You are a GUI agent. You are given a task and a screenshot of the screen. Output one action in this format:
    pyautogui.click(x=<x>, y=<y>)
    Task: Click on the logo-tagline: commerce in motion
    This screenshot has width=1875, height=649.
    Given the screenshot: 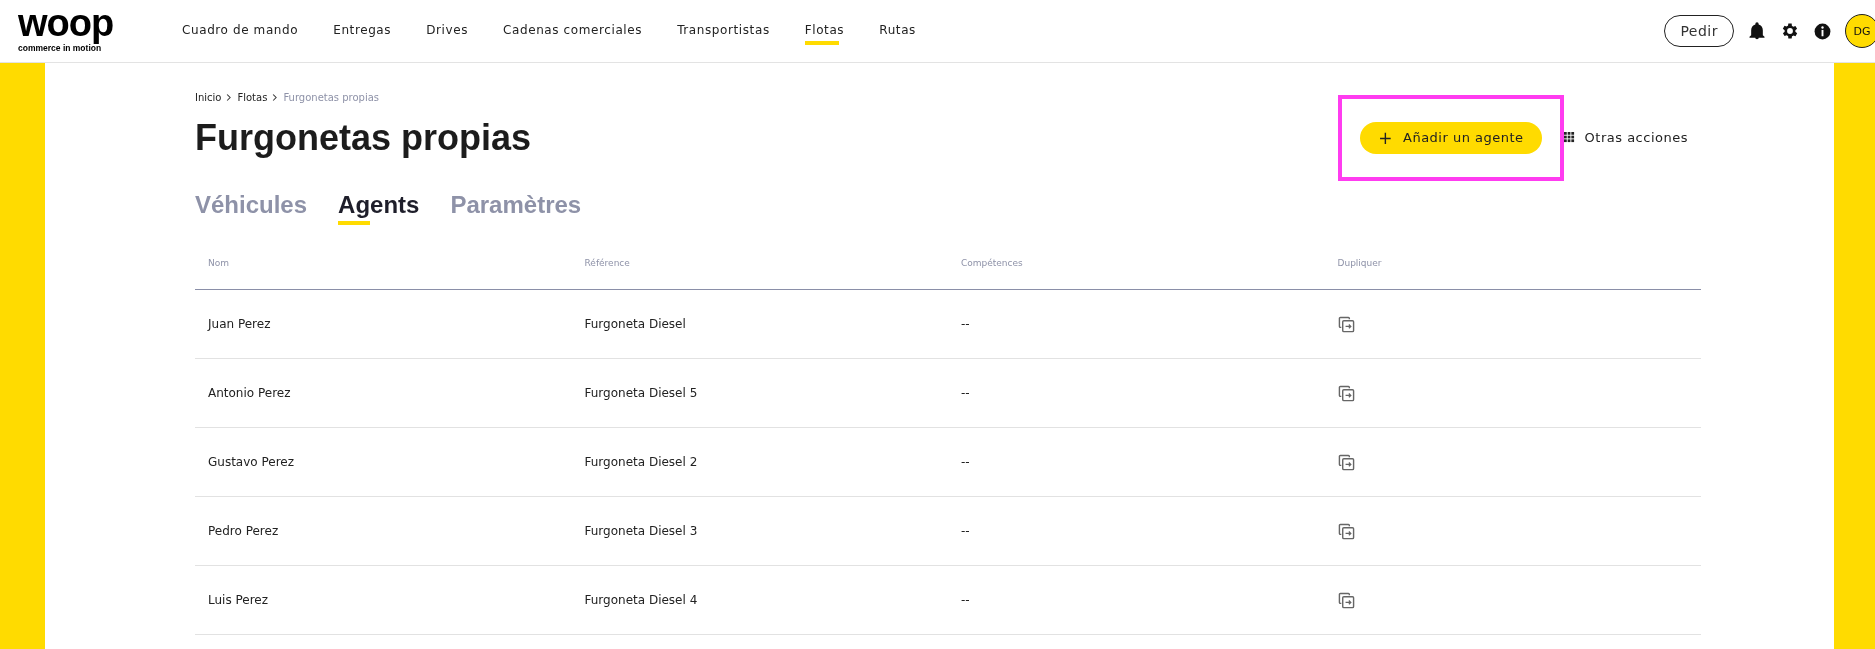 What is the action you would take?
    pyautogui.click(x=60, y=48)
    